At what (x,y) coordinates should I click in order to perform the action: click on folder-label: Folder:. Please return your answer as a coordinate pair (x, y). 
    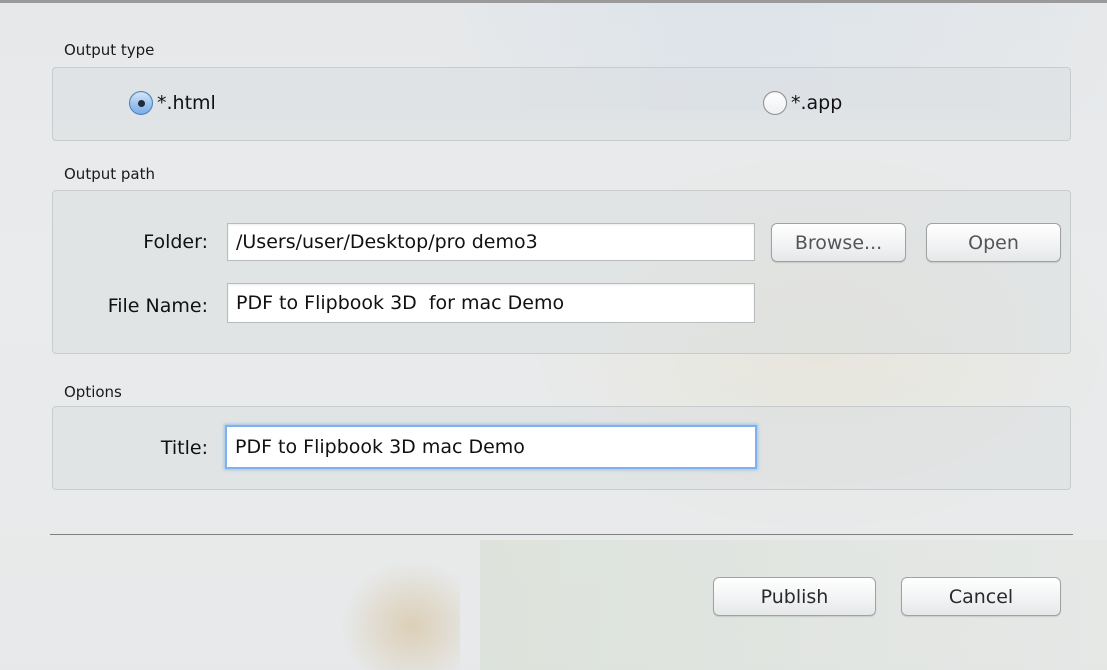
    Looking at the image, I should click on (175, 242).